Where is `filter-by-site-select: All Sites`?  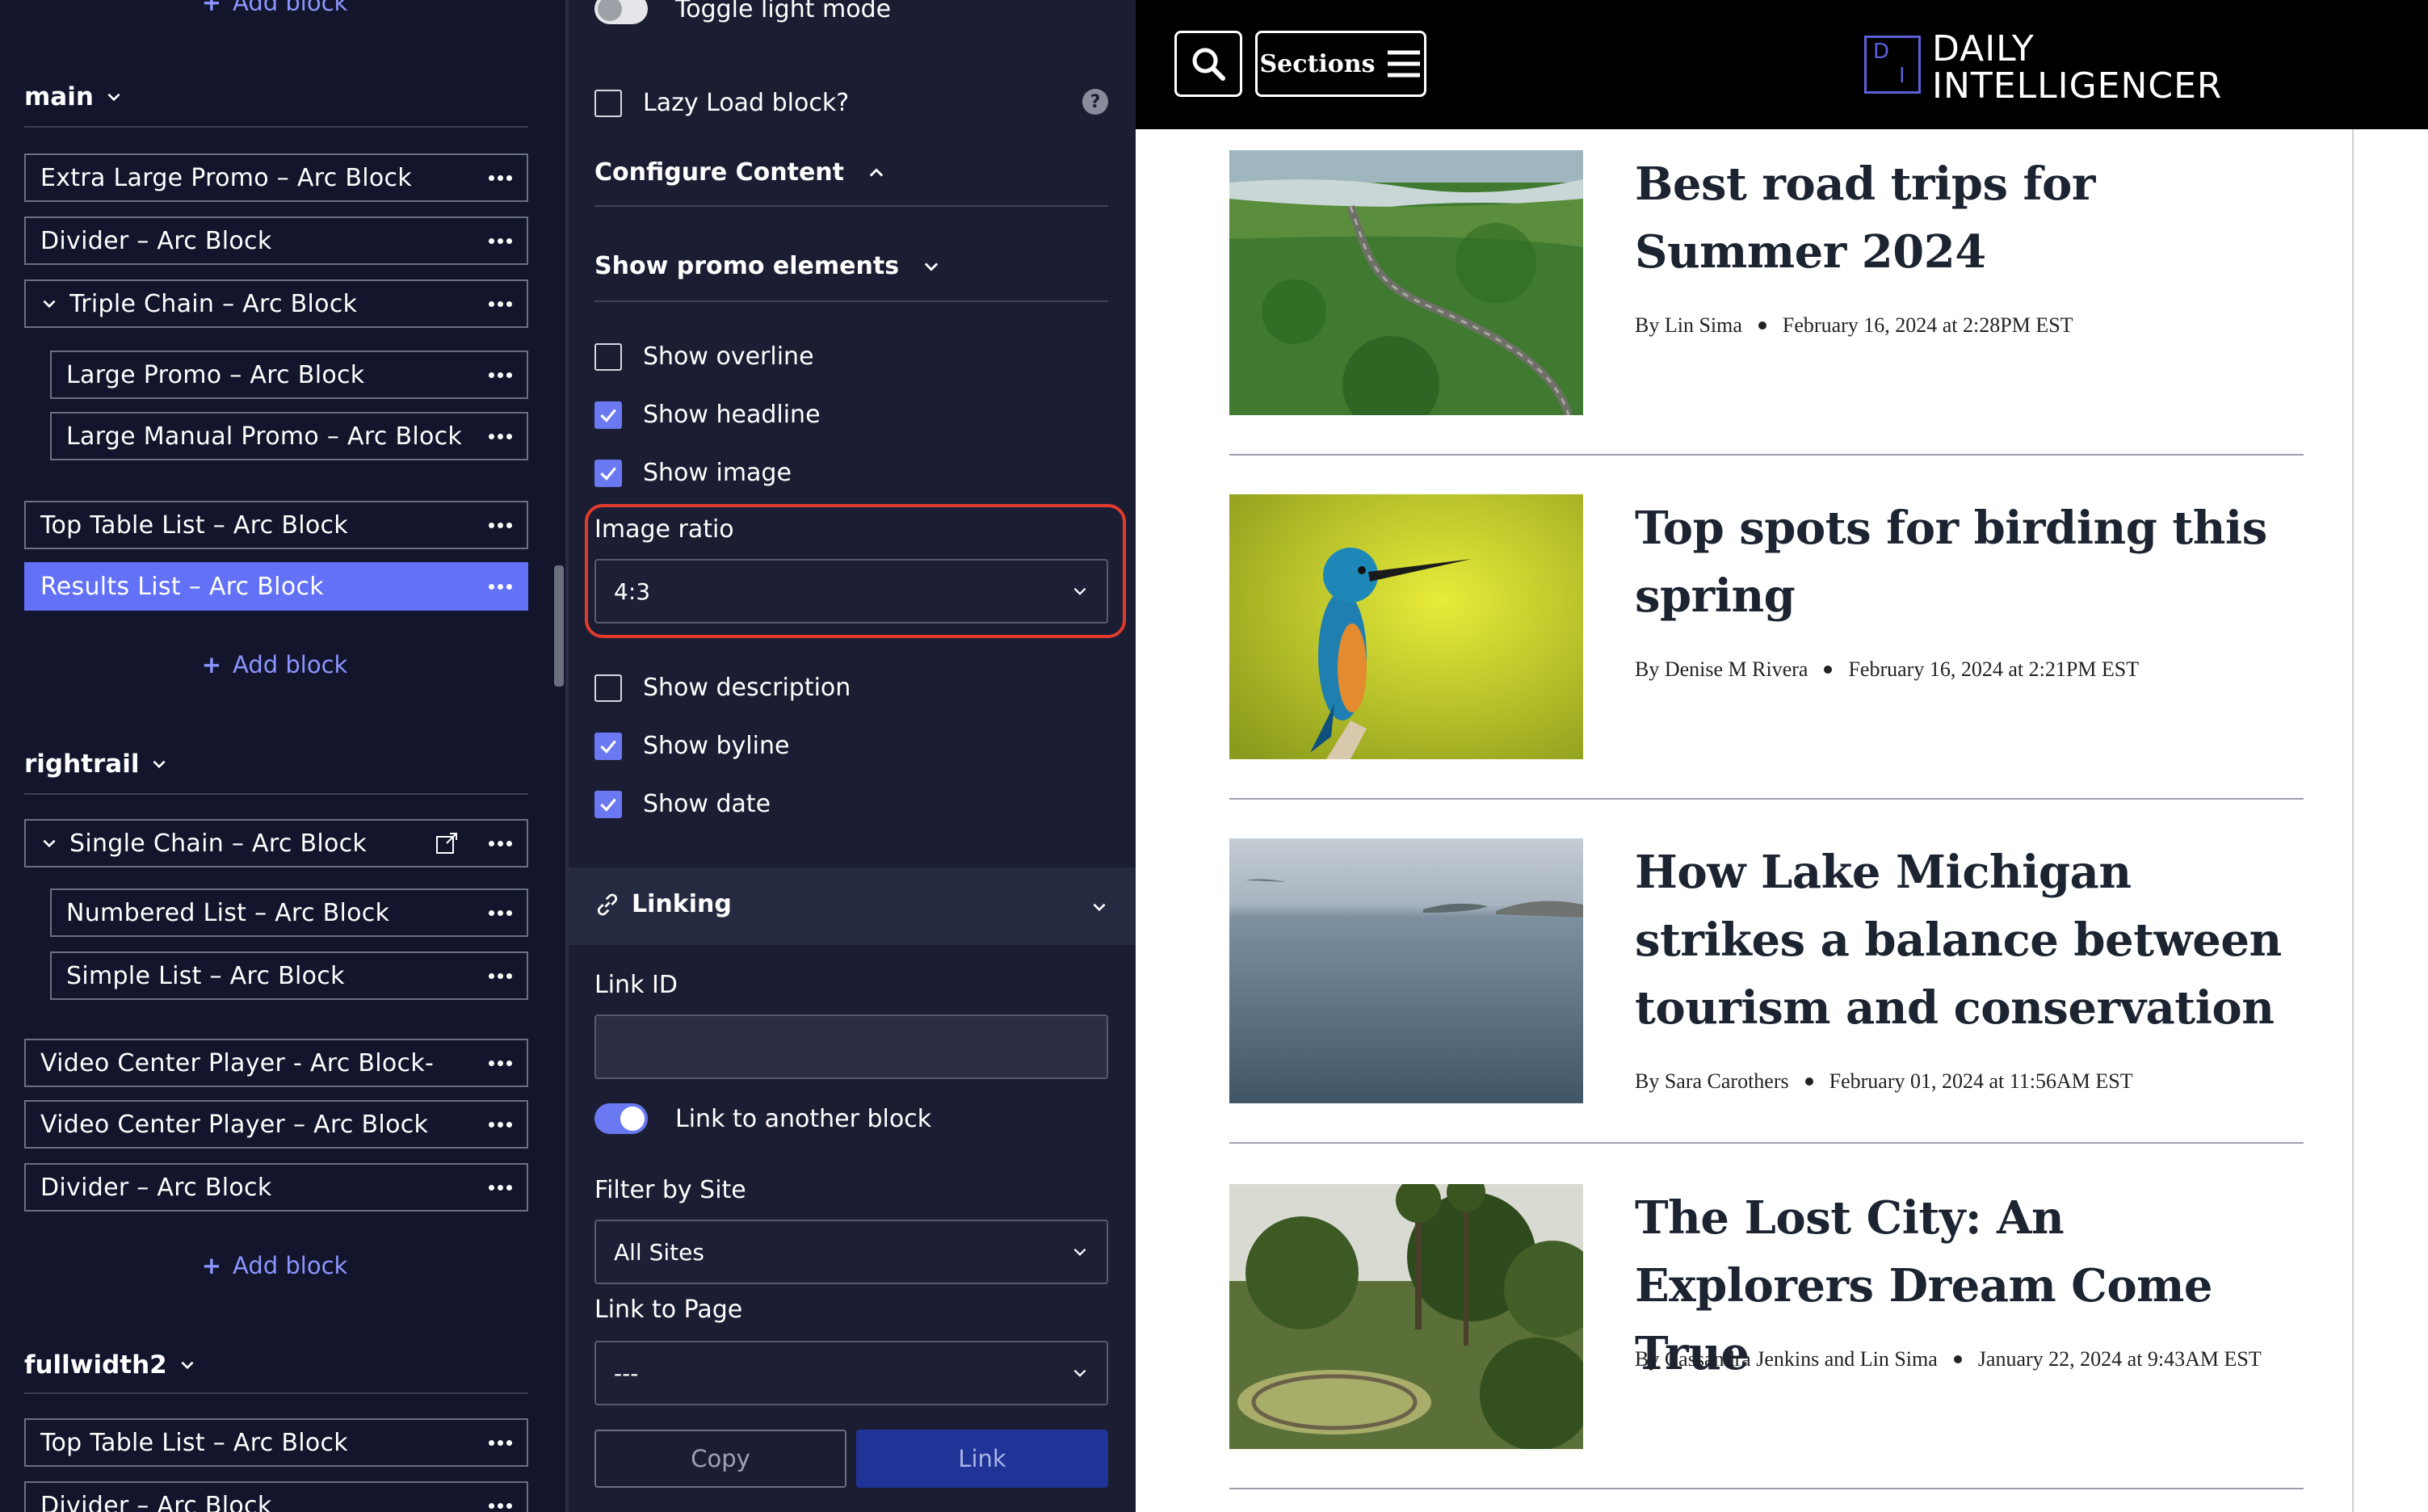 filter-by-site-select: All Sites is located at coordinates (851, 1252).